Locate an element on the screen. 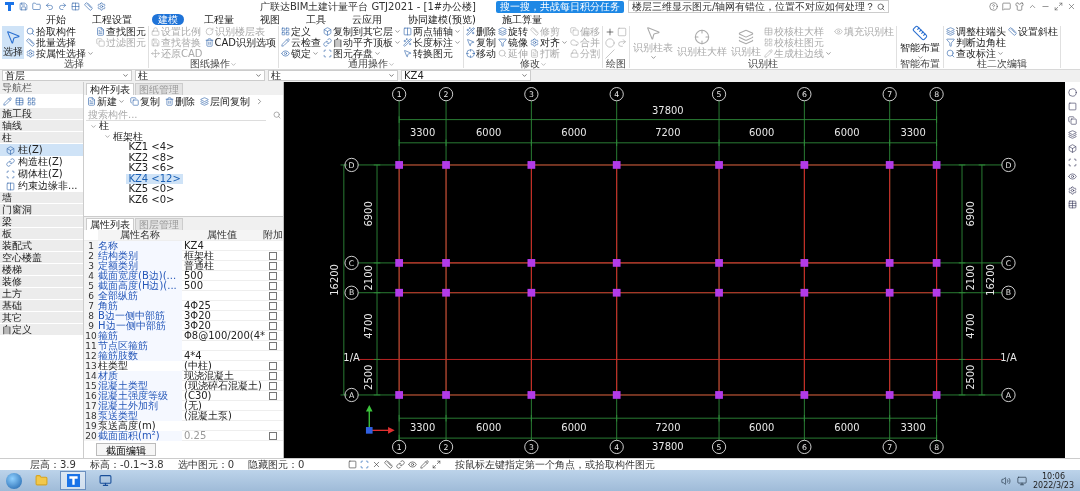  nav-category: 基础 is located at coordinates (41, 306).